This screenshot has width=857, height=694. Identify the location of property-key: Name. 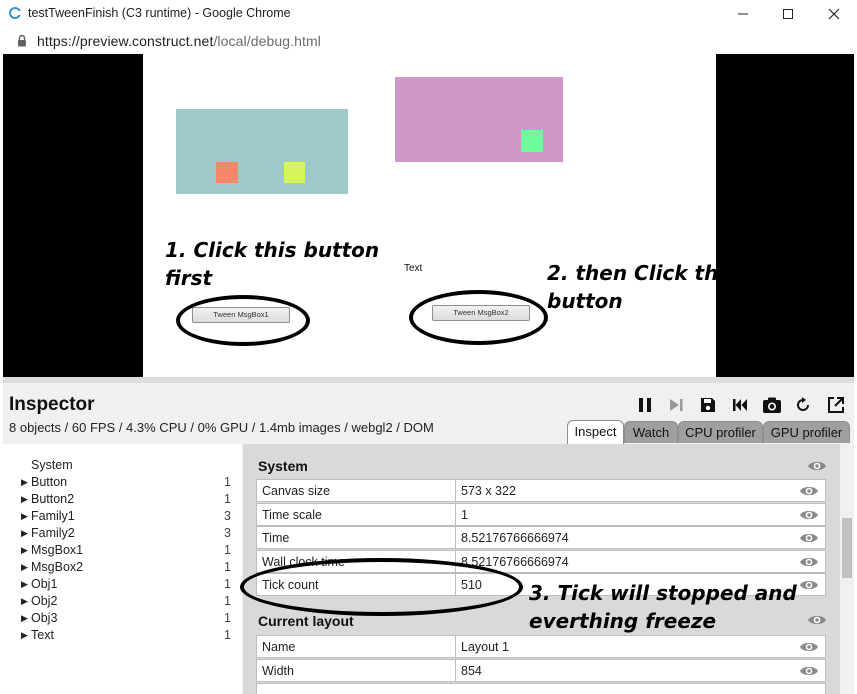
(279, 647).